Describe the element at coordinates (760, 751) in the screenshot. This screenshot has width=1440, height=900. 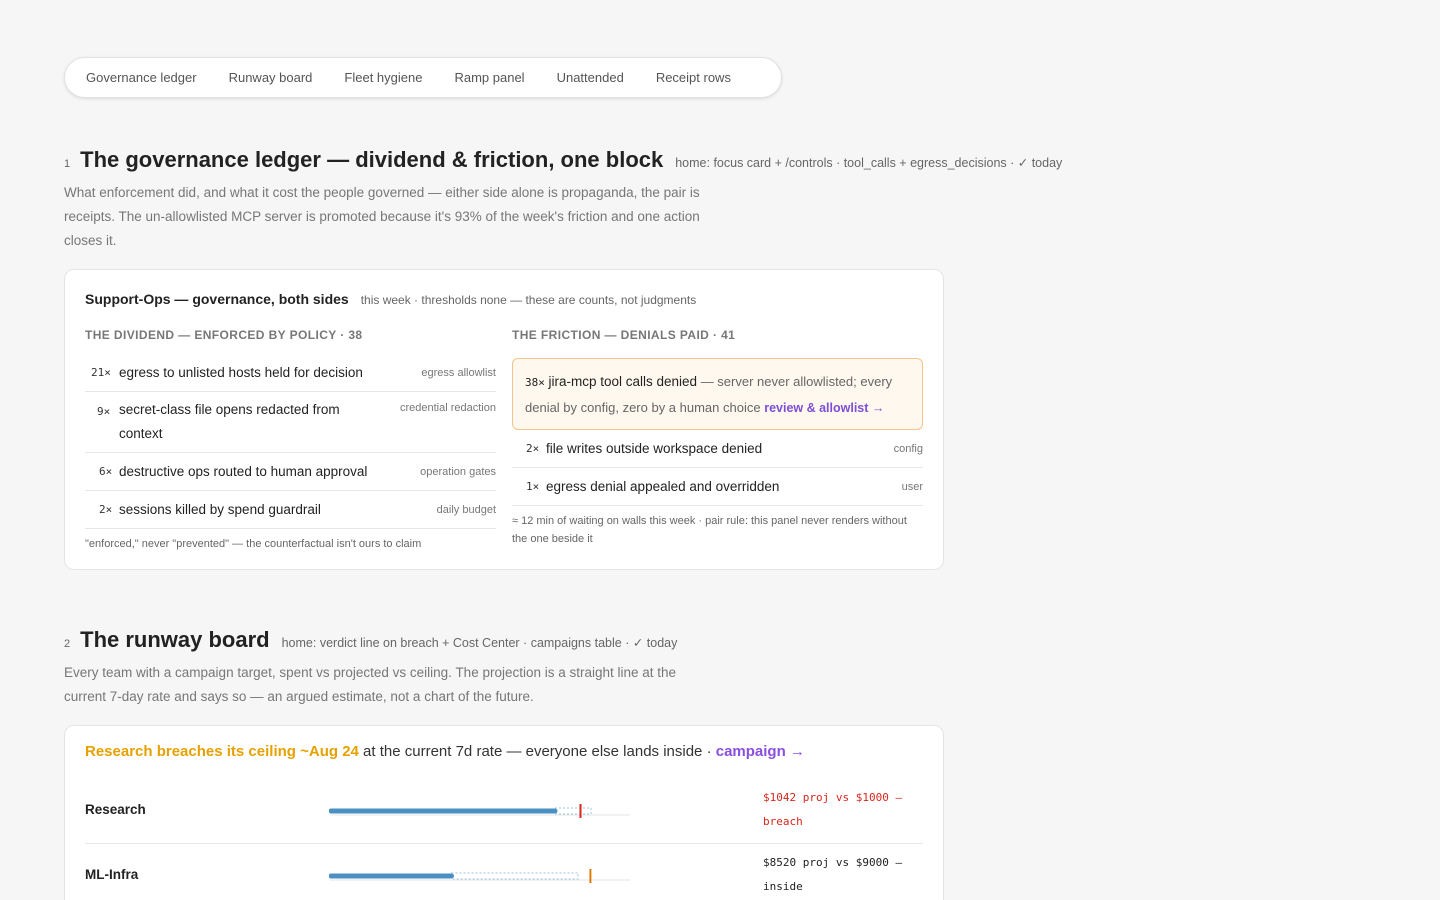
I see `campaign-link: campaign →` at that location.